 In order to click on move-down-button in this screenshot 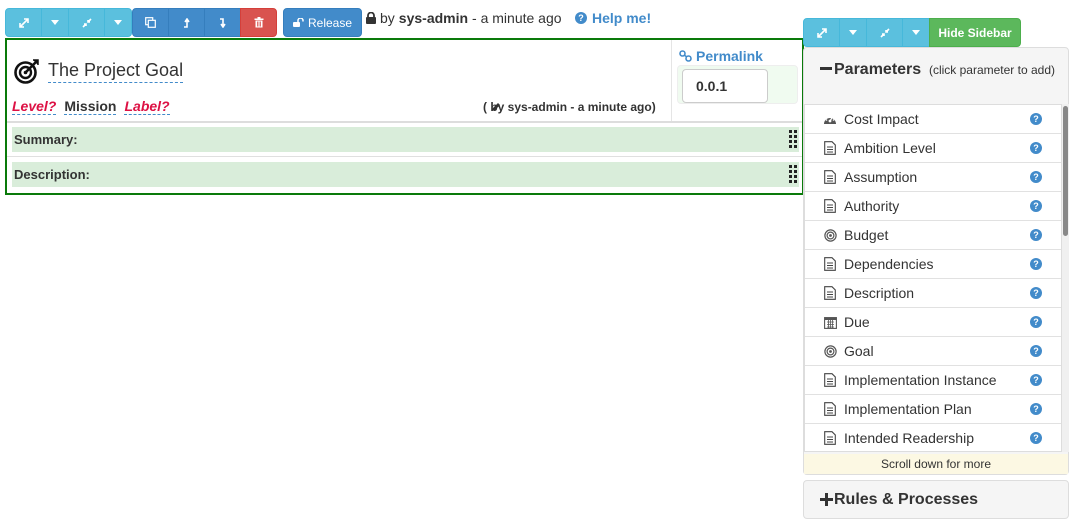, I will do `click(222, 22)`.